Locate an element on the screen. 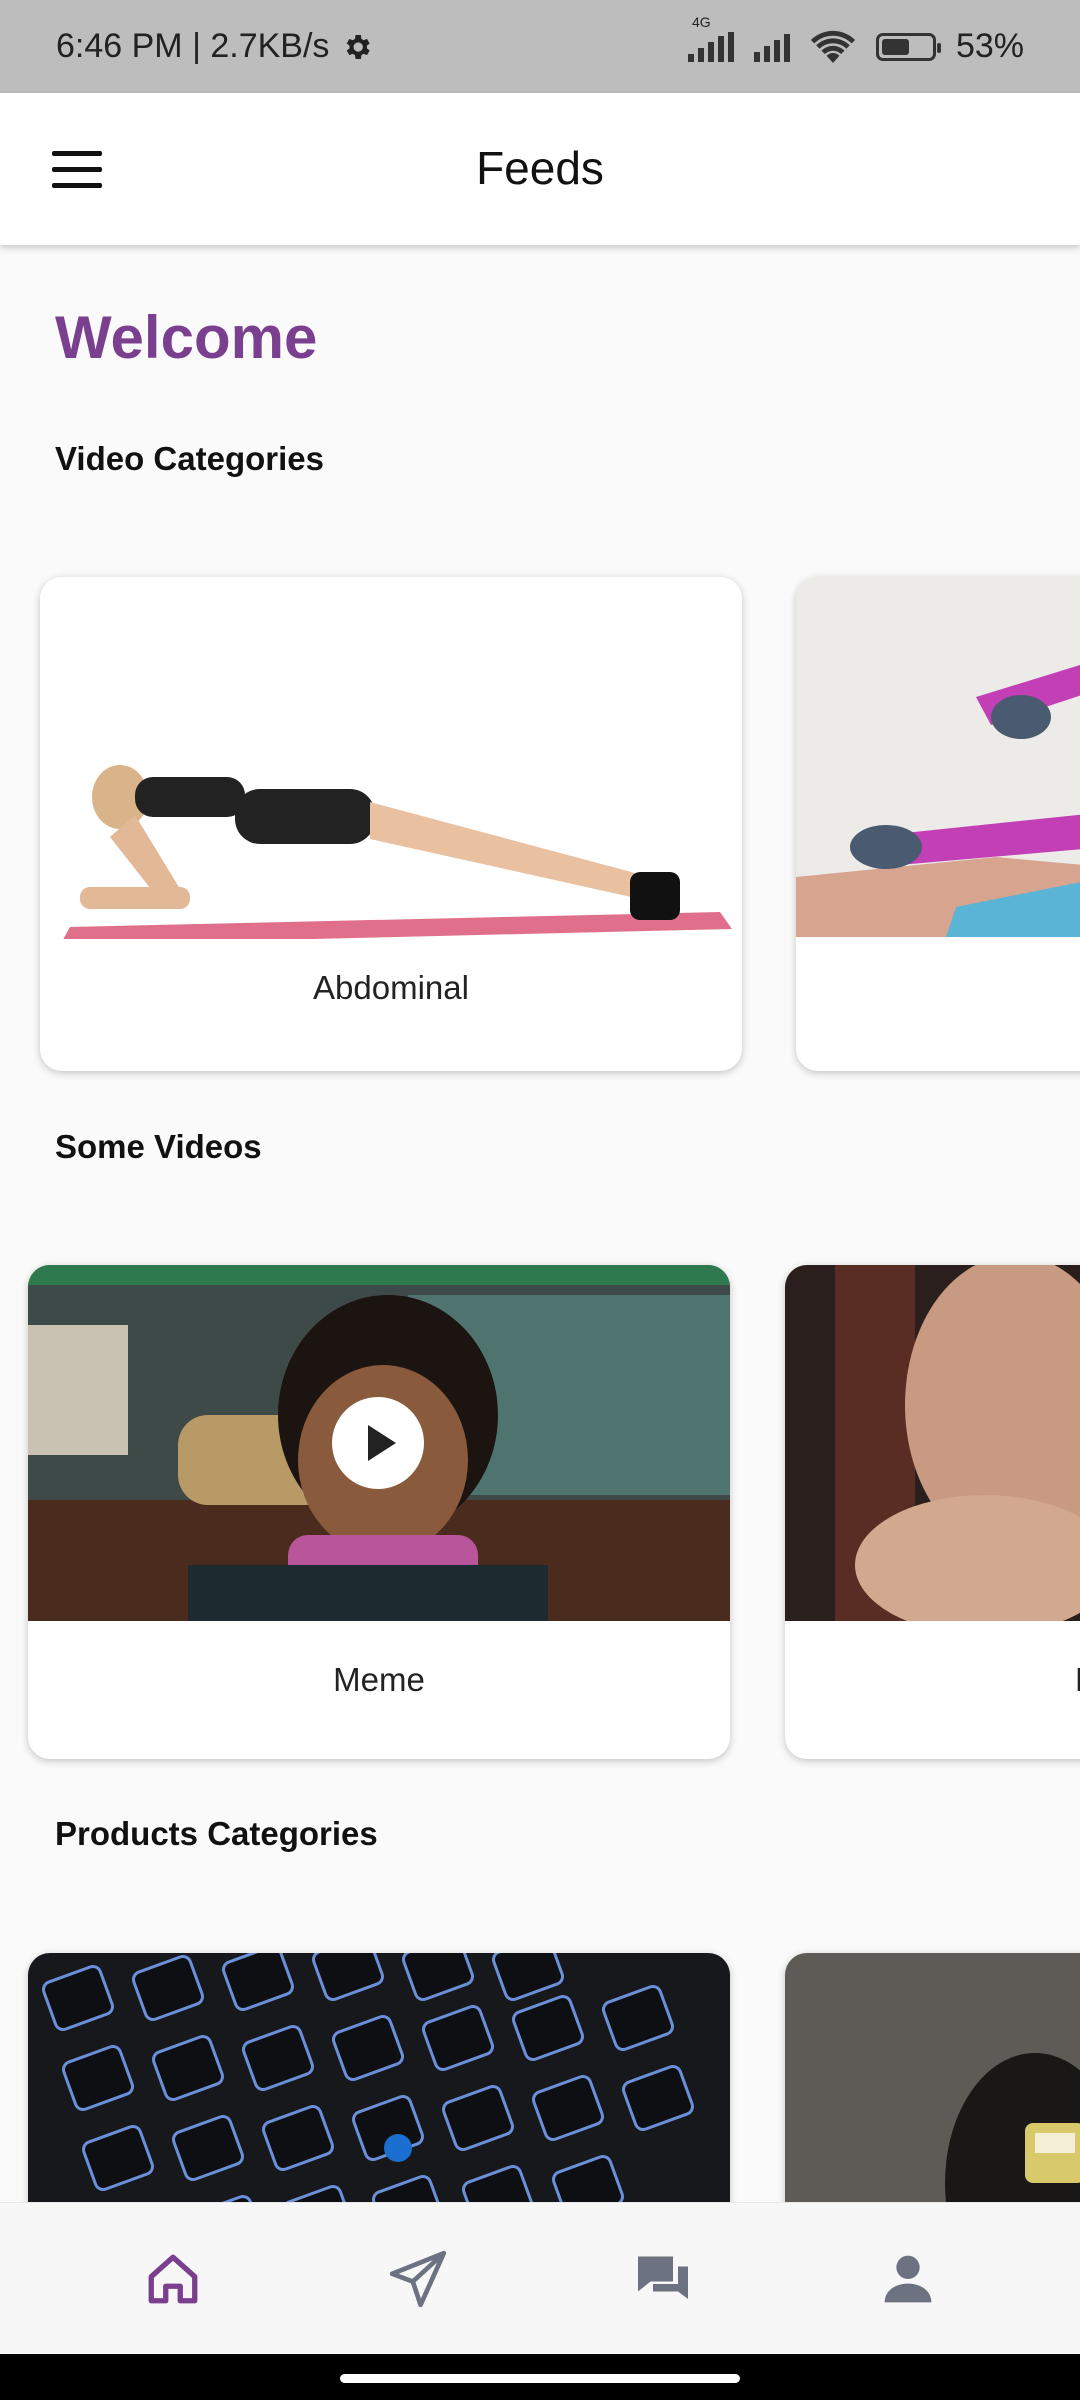 The width and height of the screenshot is (1080, 2400). play-icon is located at coordinates (378, 1443).